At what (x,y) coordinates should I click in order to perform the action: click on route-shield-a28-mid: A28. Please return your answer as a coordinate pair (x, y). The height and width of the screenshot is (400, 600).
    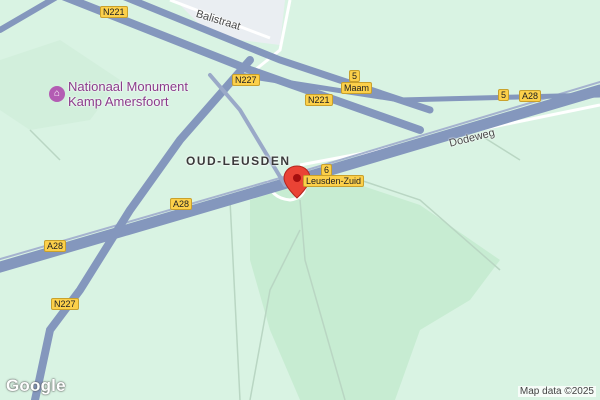
    Looking at the image, I should click on (181, 204).